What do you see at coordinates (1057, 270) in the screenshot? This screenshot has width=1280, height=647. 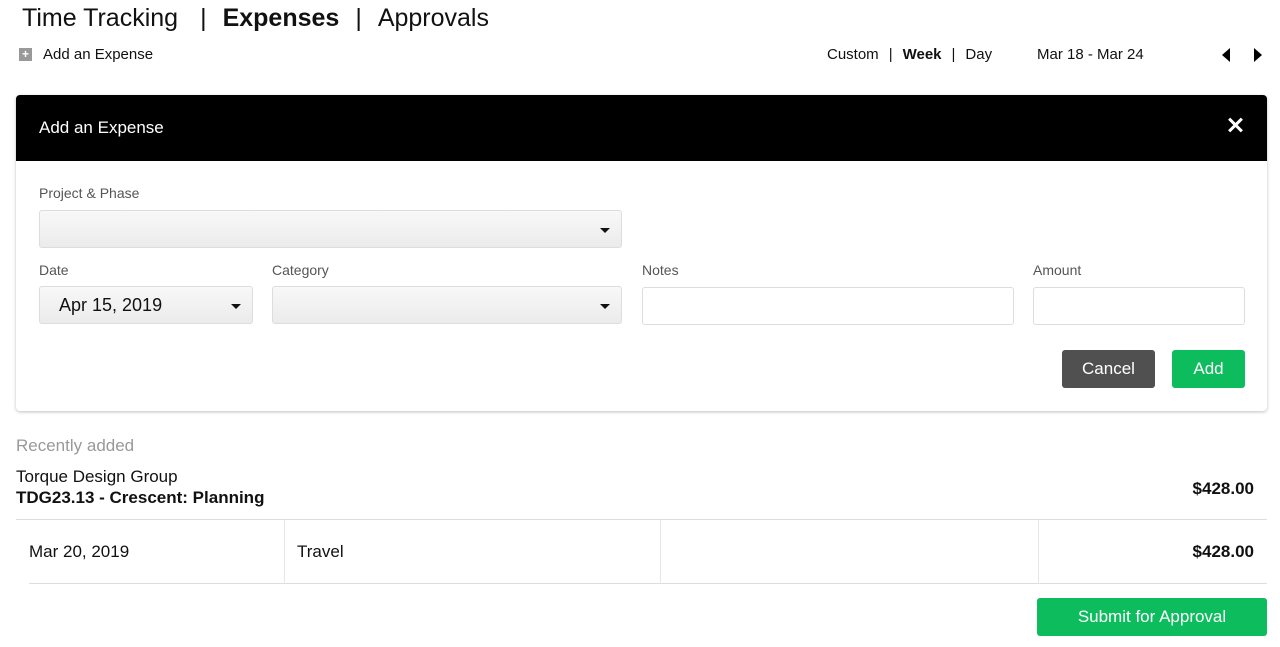 I see `amount-label: Amount` at bounding box center [1057, 270].